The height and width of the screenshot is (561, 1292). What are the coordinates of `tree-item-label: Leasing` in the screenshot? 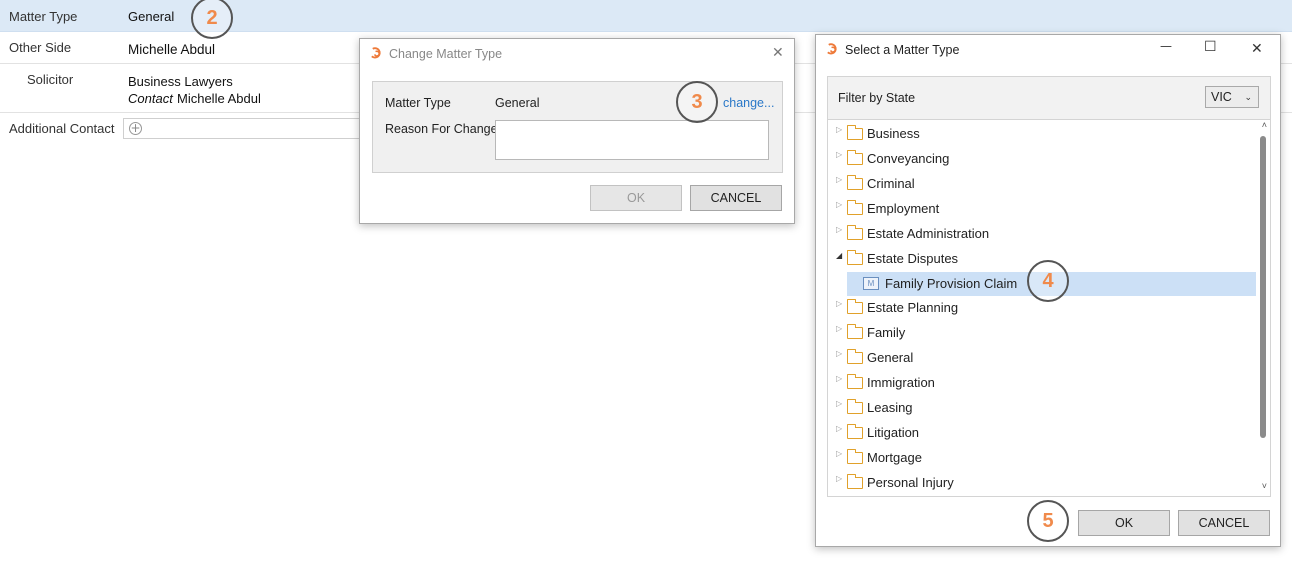 It's located at (890, 407).